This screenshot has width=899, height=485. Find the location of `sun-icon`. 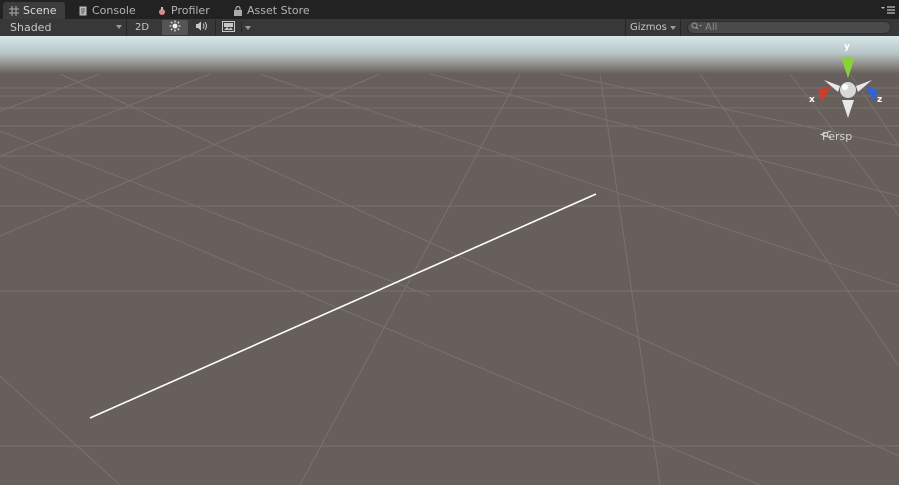

sun-icon is located at coordinates (175, 27).